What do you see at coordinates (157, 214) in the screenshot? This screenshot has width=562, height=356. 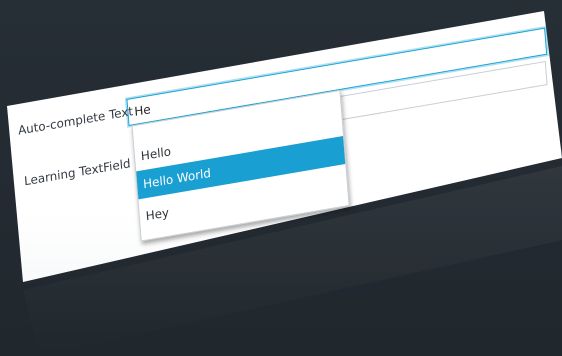 I see `suggestion-label: Hey` at bounding box center [157, 214].